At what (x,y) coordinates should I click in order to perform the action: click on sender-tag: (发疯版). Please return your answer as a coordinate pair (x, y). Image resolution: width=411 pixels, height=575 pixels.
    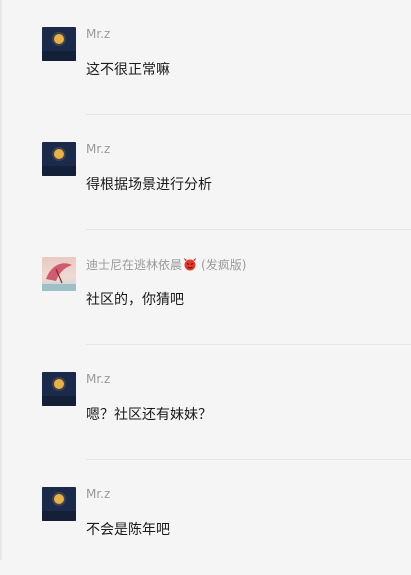
    Looking at the image, I should click on (224, 264).